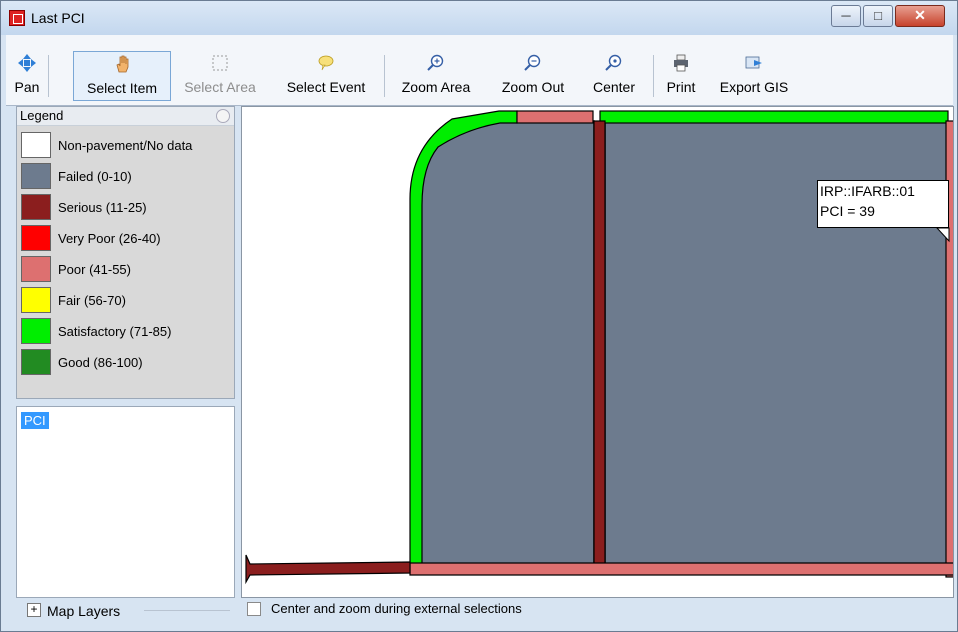 The height and width of the screenshot is (632, 958). Describe the element at coordinates (102, 207) in the screenshot. I see `legend-label: Serious (11-25)` at that location.